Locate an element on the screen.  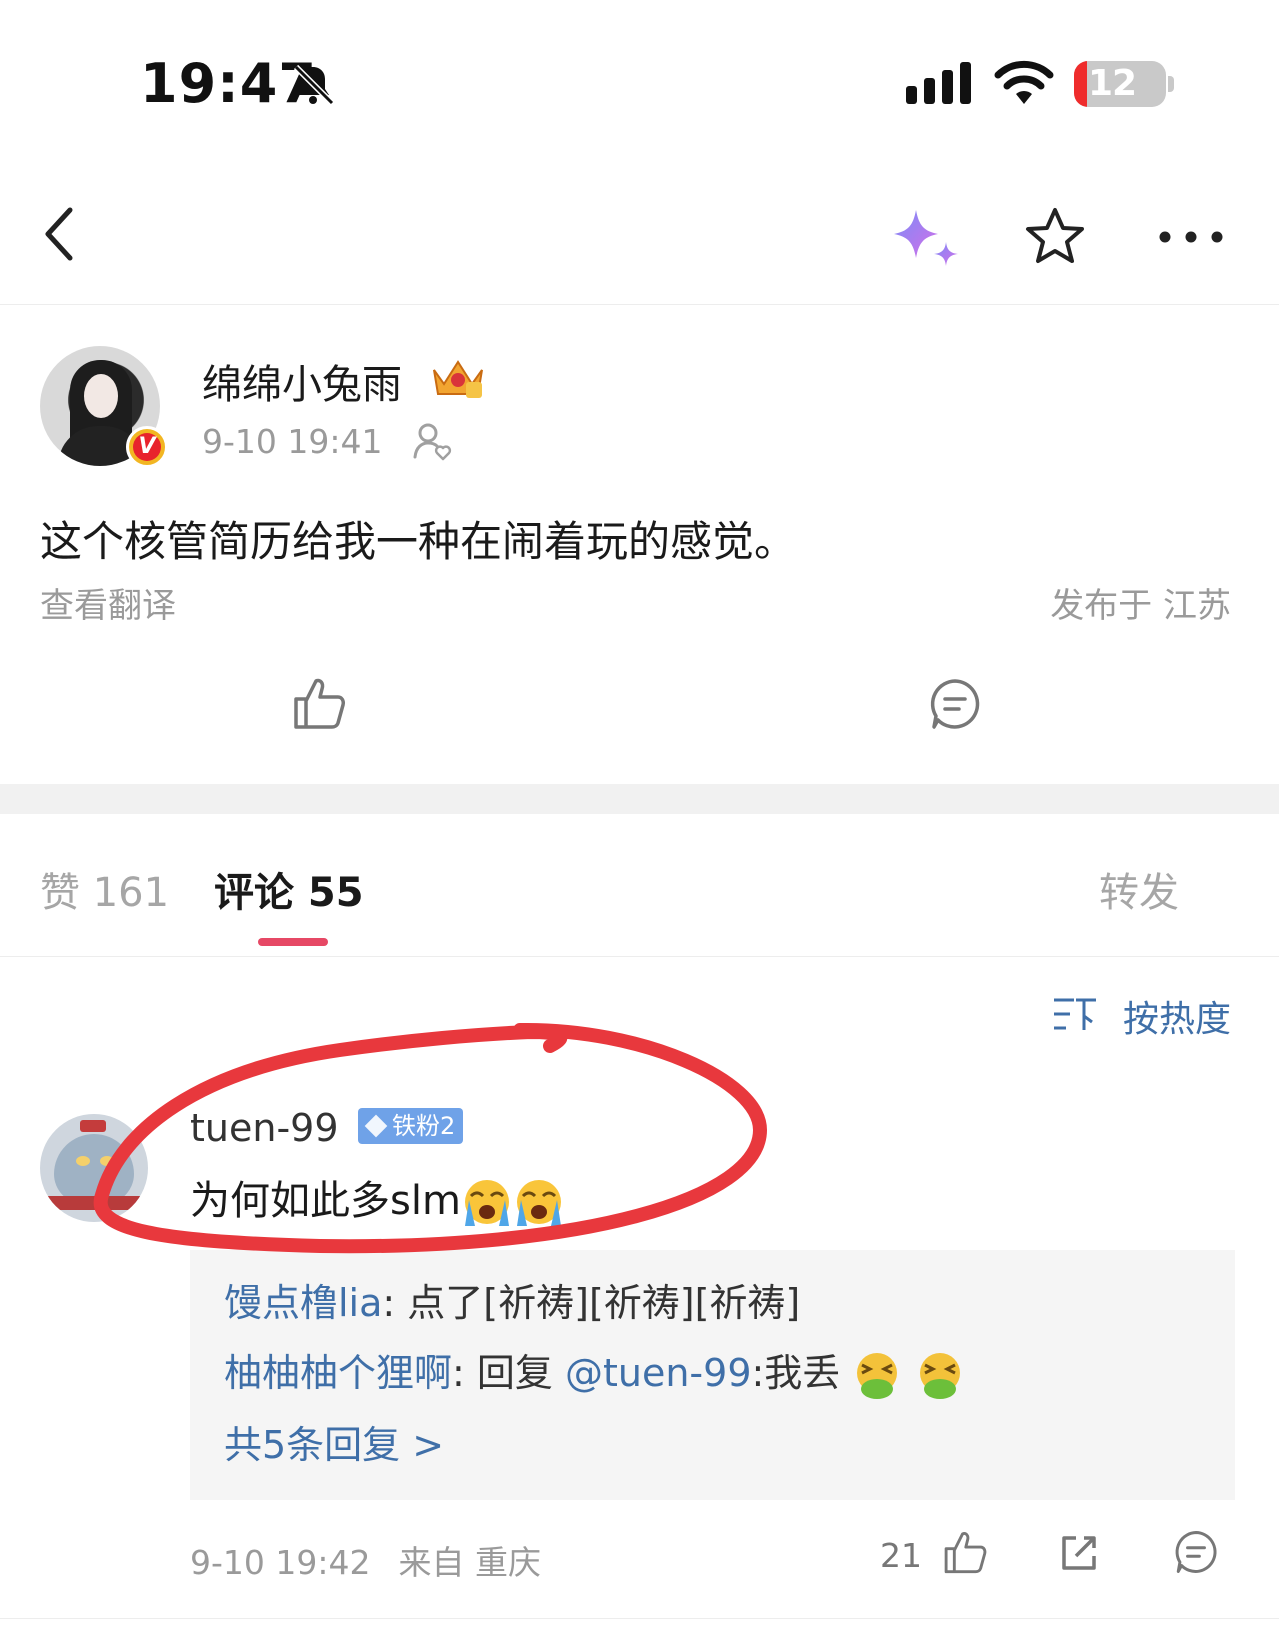
view-all-replies-link: 共5条回复 > is located at coordinates (334, 1441).